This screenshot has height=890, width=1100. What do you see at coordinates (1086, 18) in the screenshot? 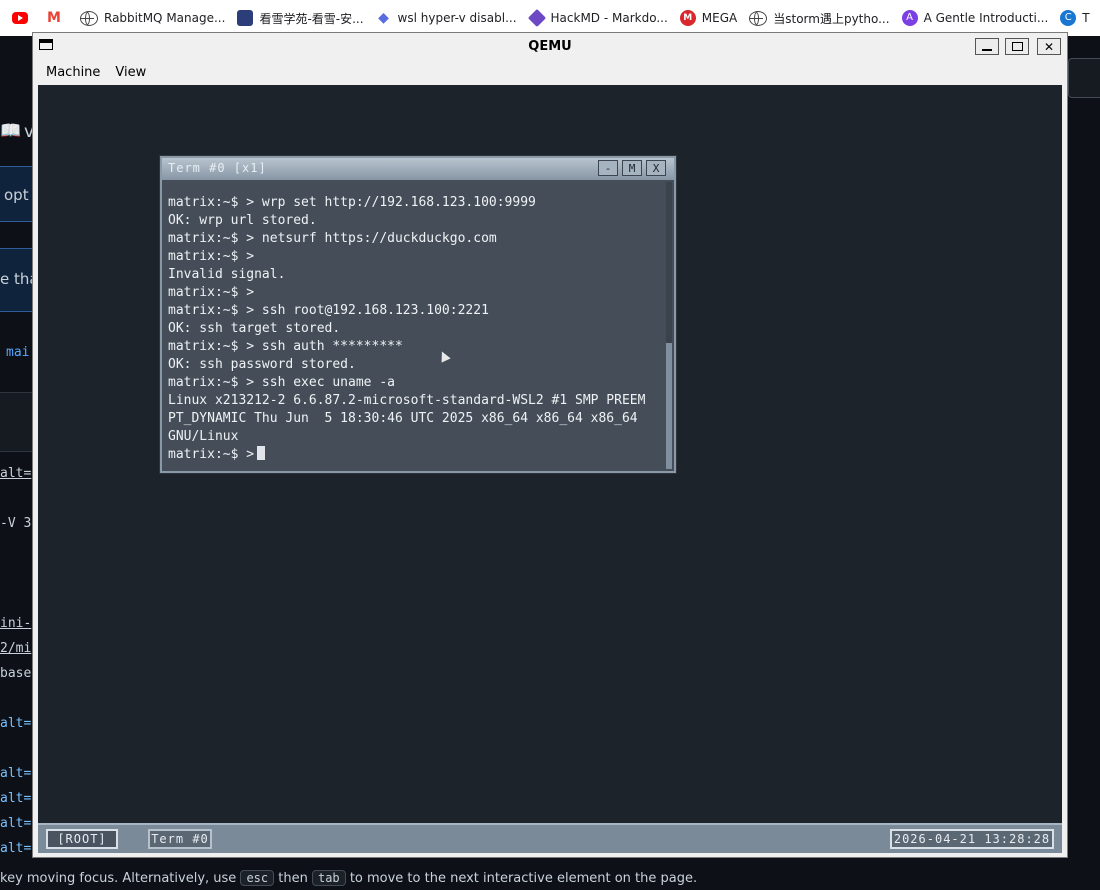
I see `bookmark-label: T` at bounding box center [1086, 18].